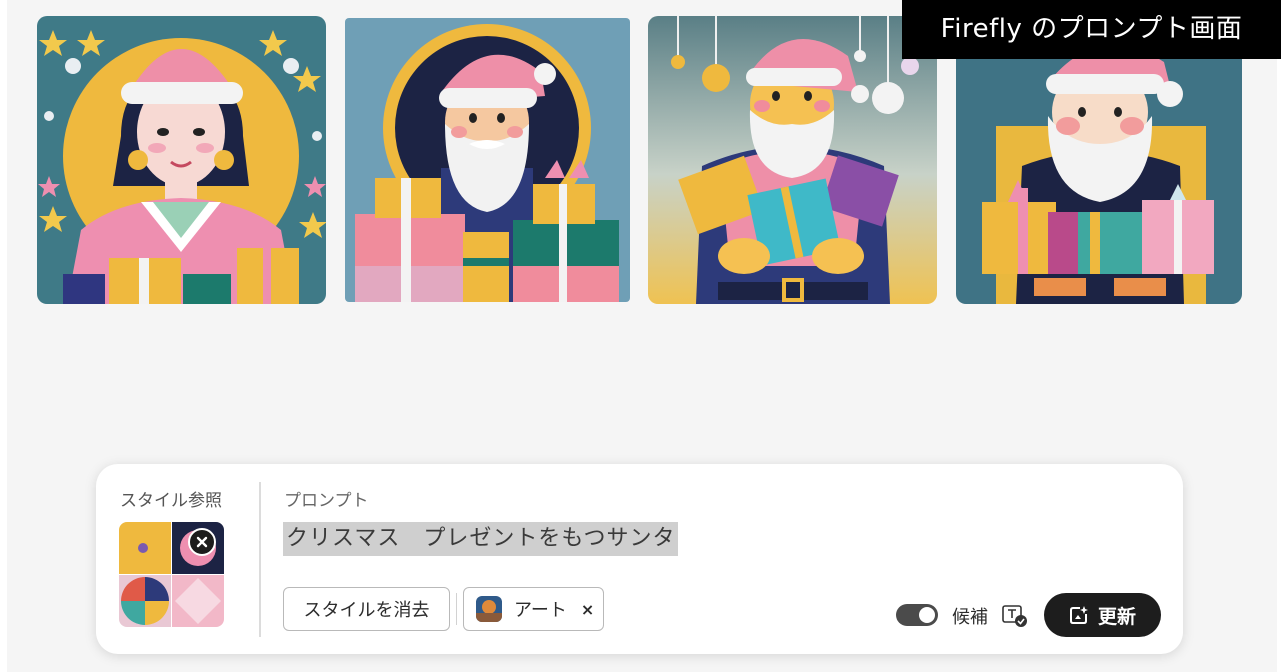 Image resolution: width=1281 pixels, height=672 pixels. I want to click on page-caption: Firefly のプロンプト画面, so click(1091, 29).